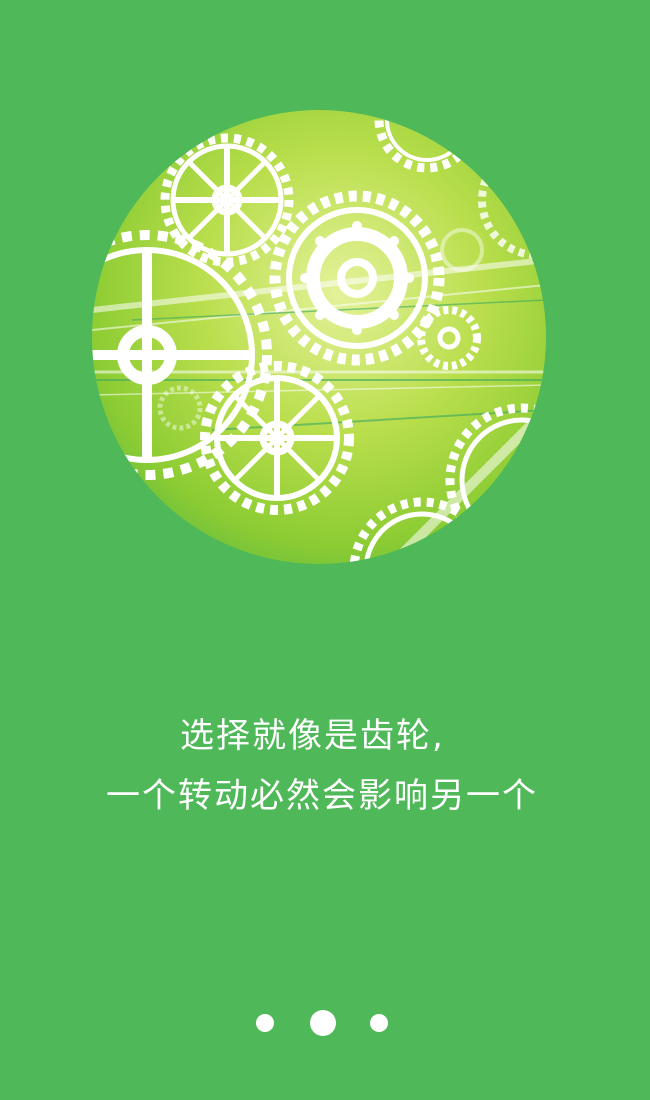 This screenshot has width=650, height=1100. I want to click on page-dot-2-active, so click(323, 1023).